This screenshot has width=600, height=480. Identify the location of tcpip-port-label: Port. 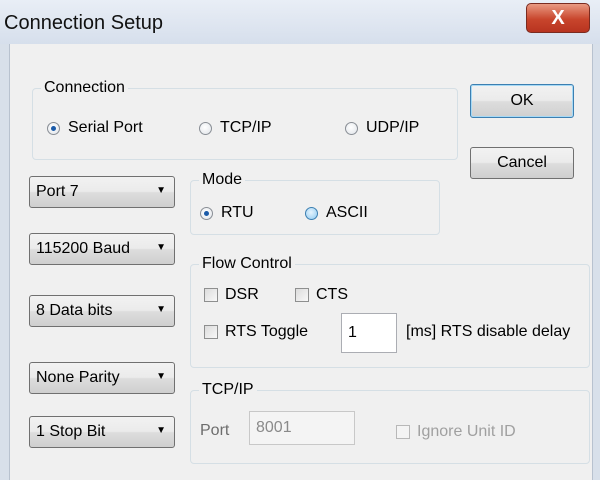
(215, 430).